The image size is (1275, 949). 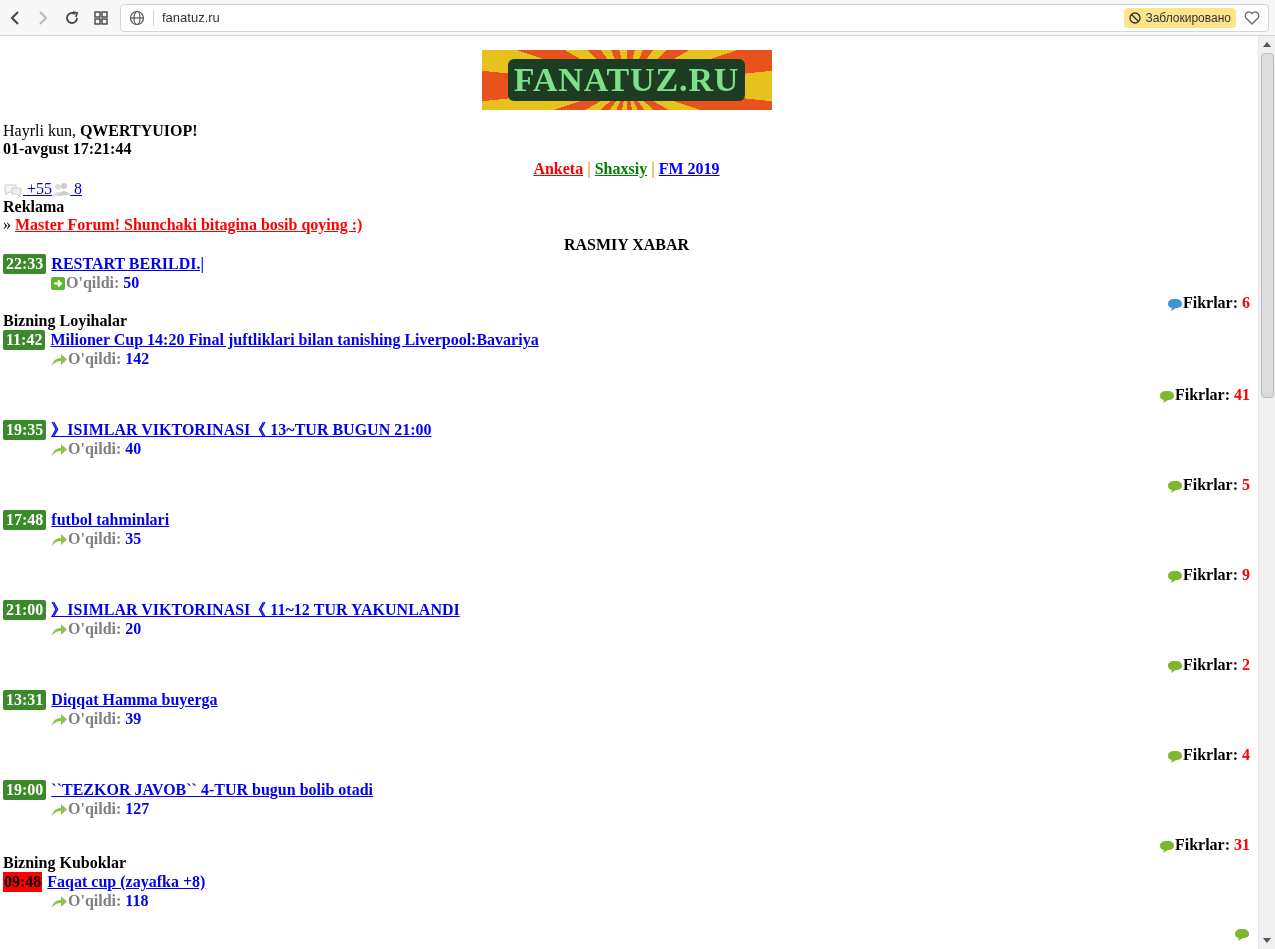 I want to click on post-title-link: 》ISIMLAR VIKTORINASI《 13~TUR BUGUN 21:00, so click(x=241, y=430).